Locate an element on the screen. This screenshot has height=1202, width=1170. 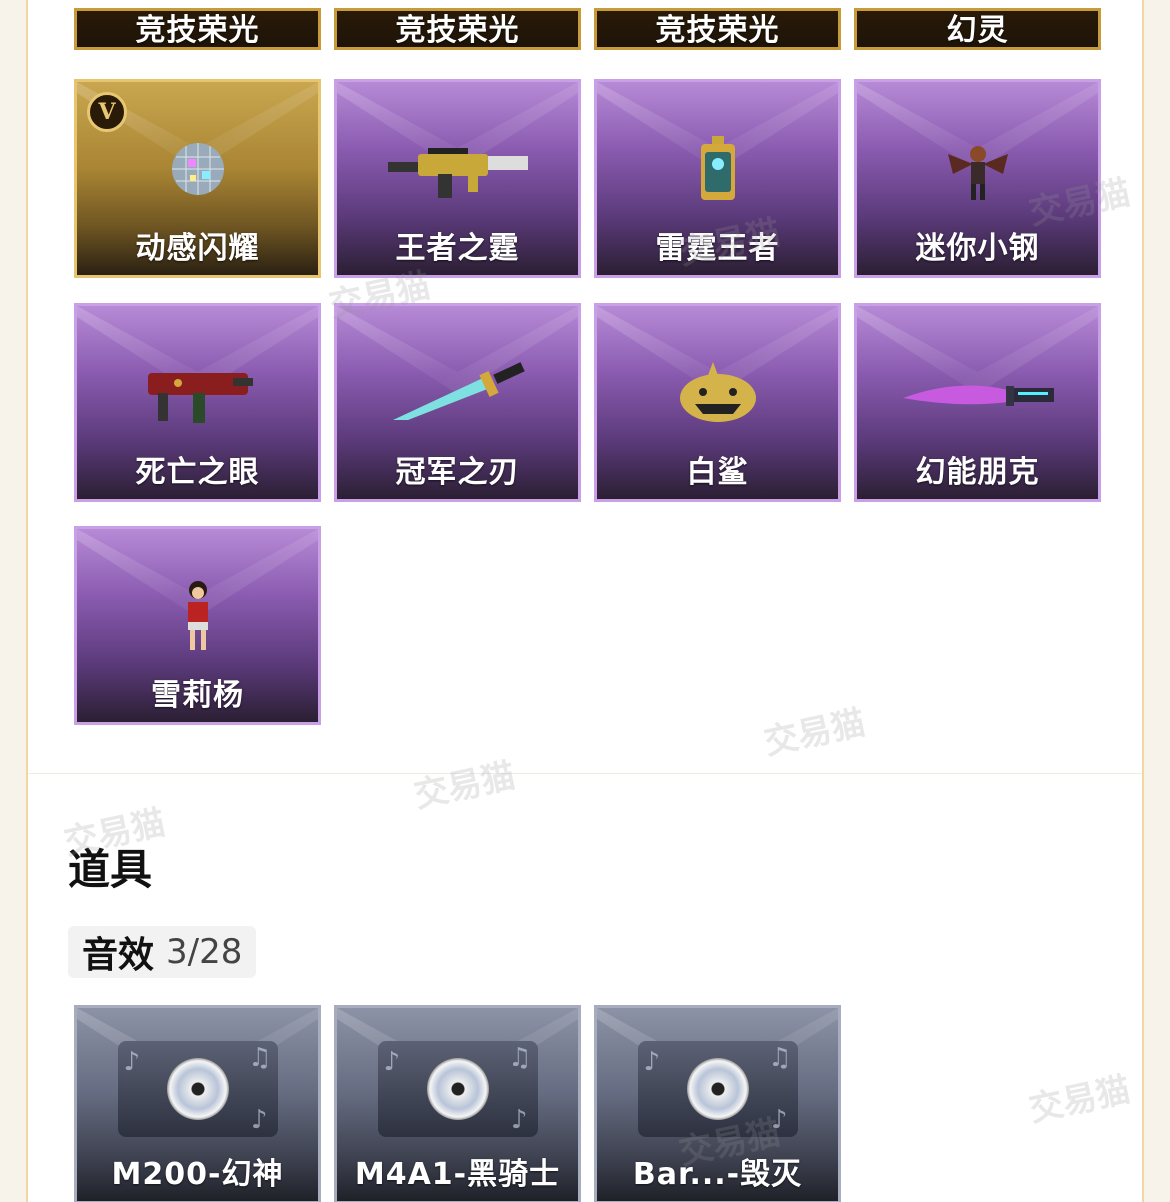
winged-figure-icon is located at coordinates (977, 172).